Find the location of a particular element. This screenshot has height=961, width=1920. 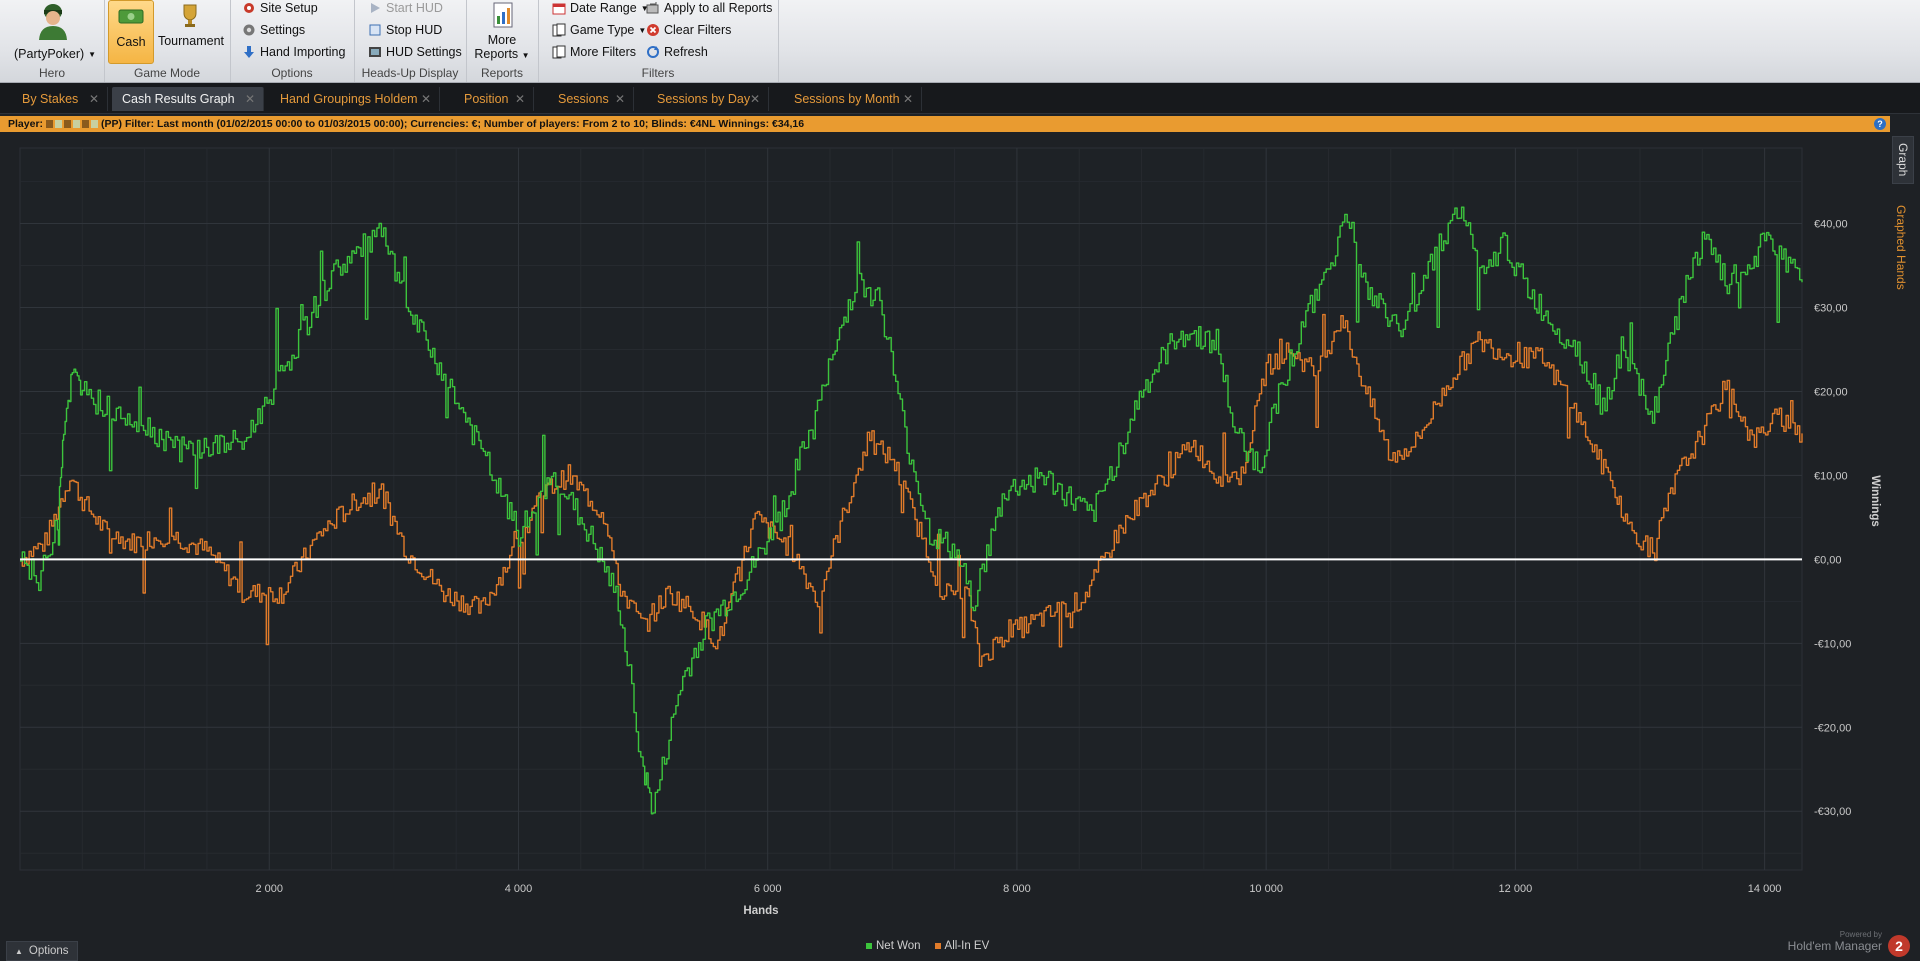

x-axis-label: Hands is located at coordinates (760, 911).